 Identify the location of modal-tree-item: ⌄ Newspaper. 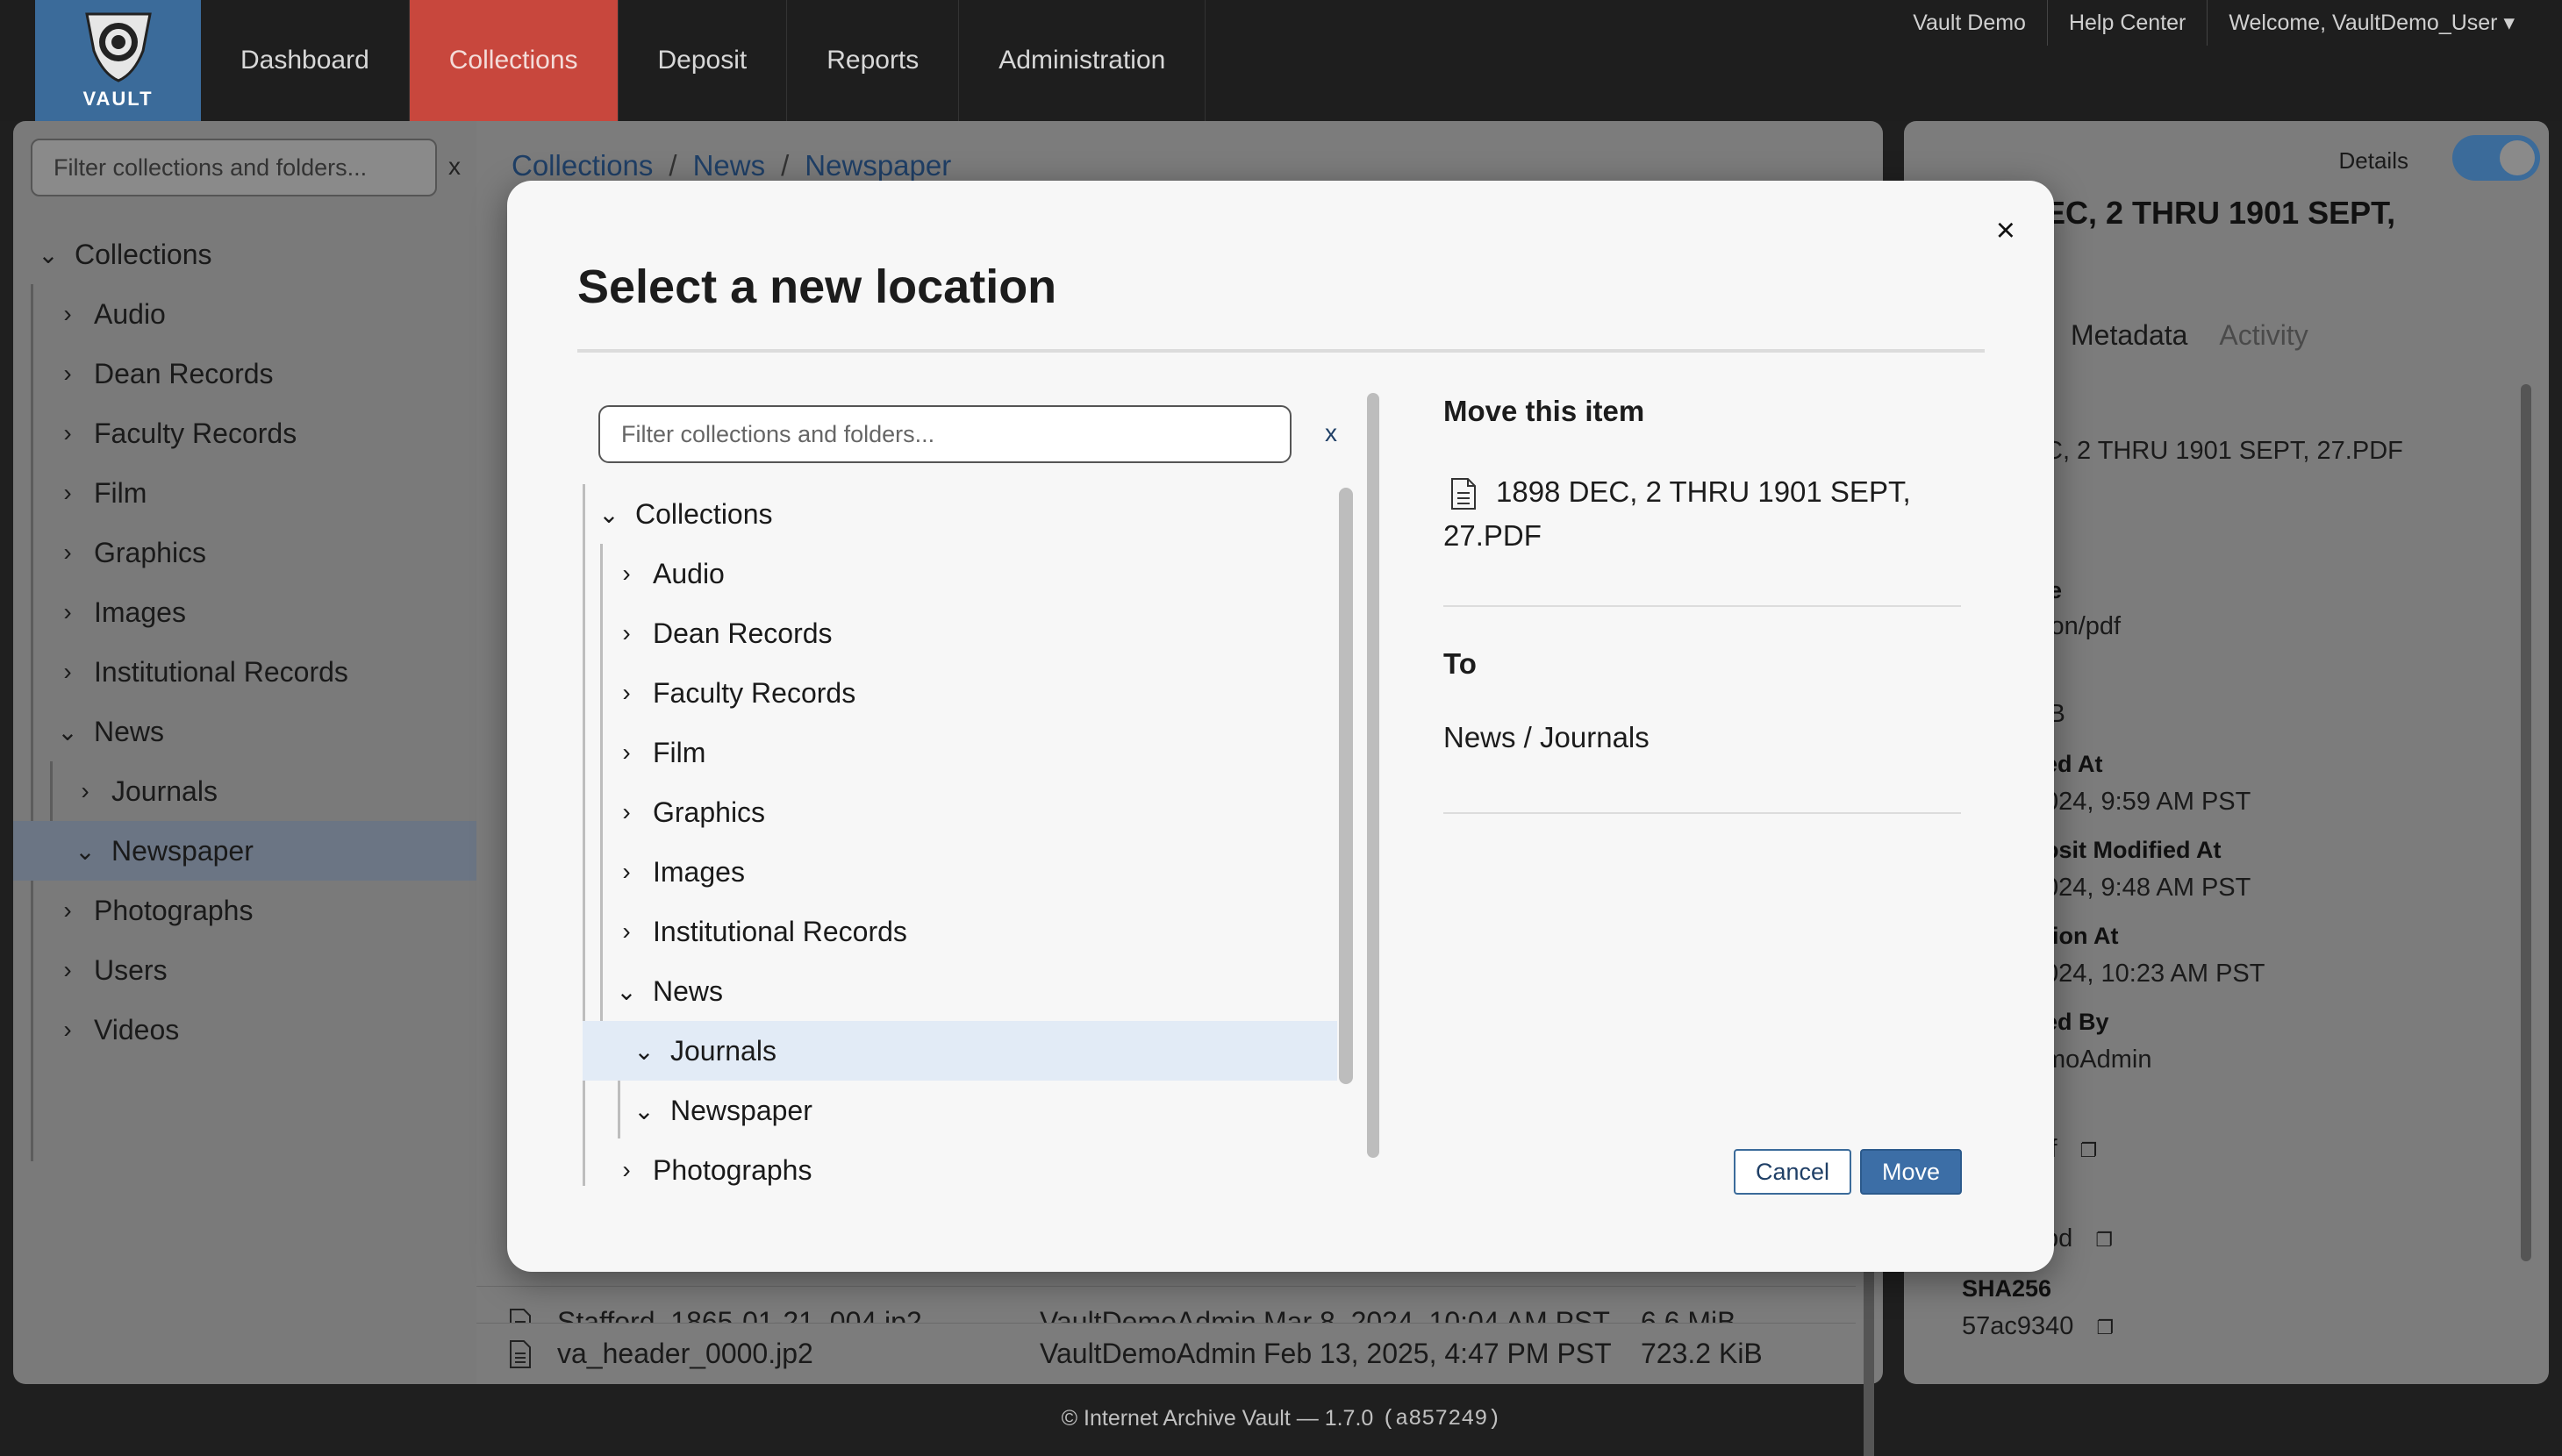
(960, 1110).